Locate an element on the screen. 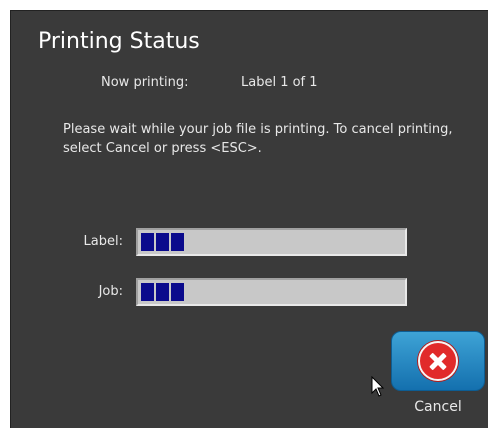  mouse-pointer-icon is located at coordinates (378, 386).